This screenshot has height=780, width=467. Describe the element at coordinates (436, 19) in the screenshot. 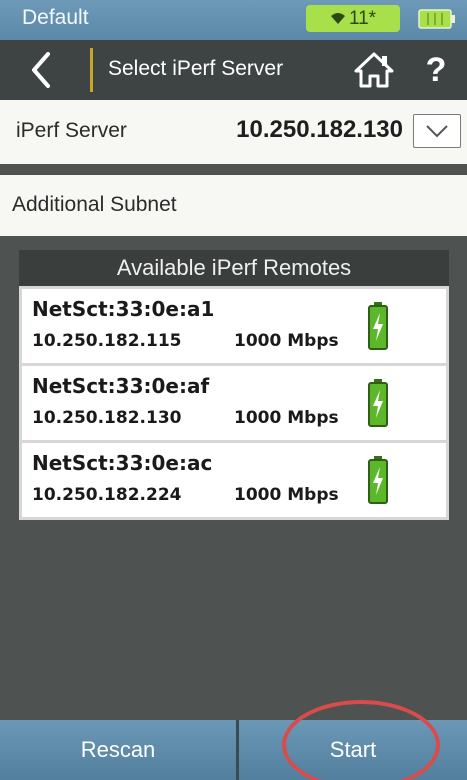

I see `battery-icon` at that location.